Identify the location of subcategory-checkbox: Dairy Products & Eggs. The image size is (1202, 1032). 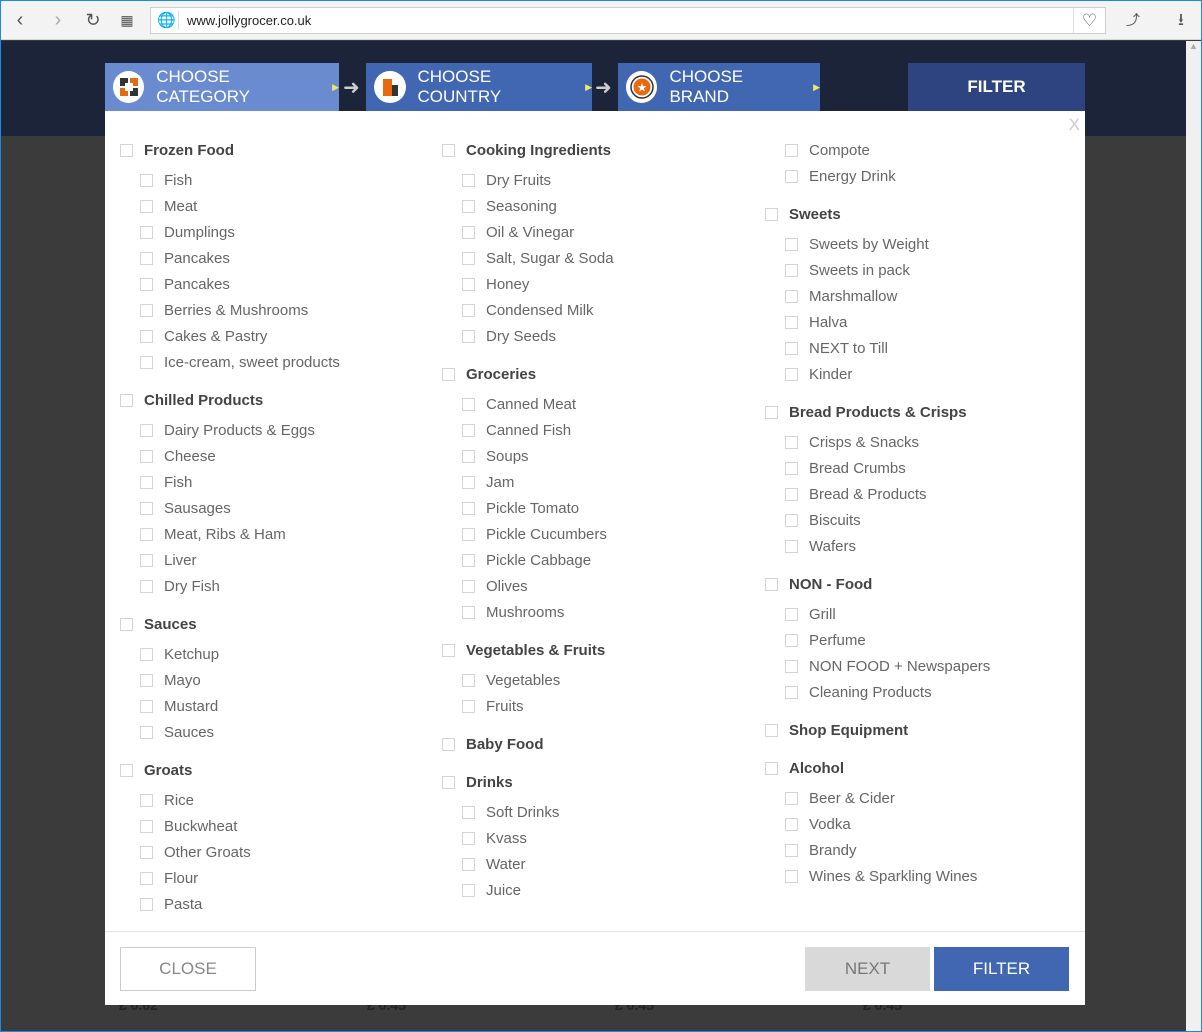
(230, 430).